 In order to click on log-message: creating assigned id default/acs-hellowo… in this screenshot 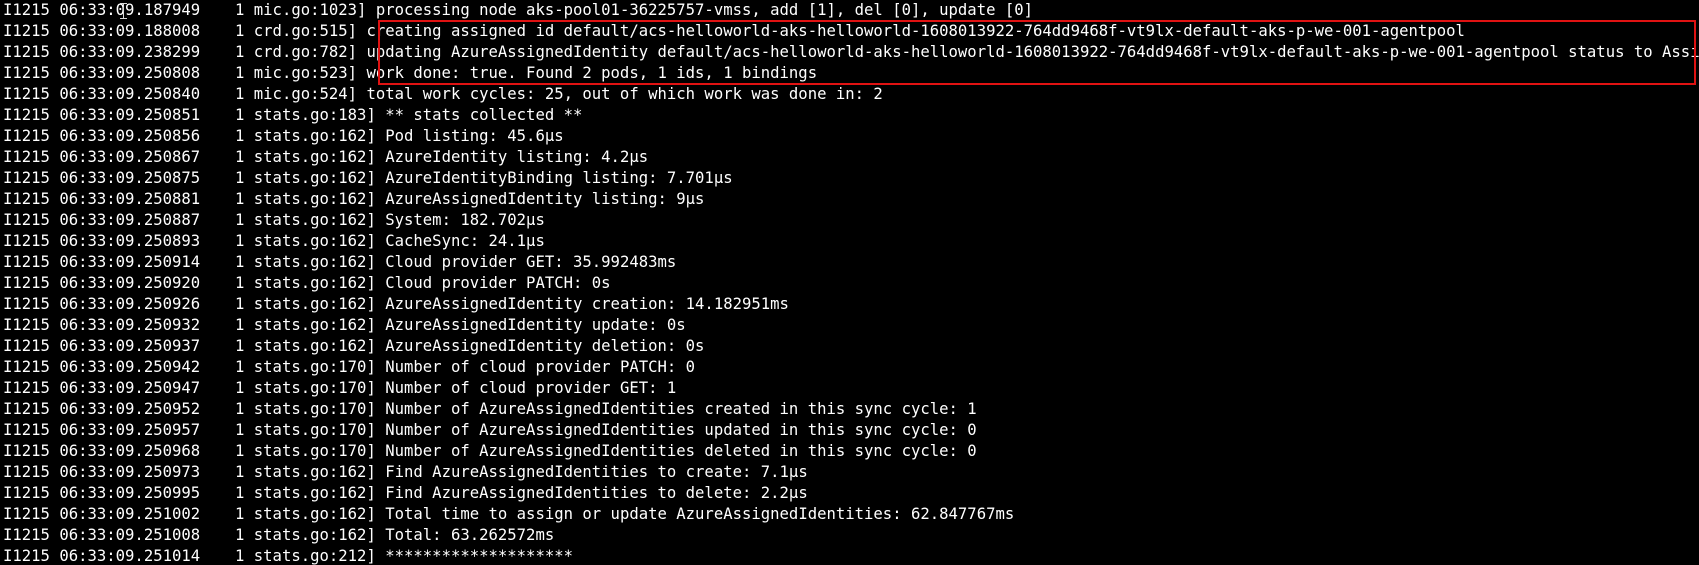, I will do `click(915, 31)`.